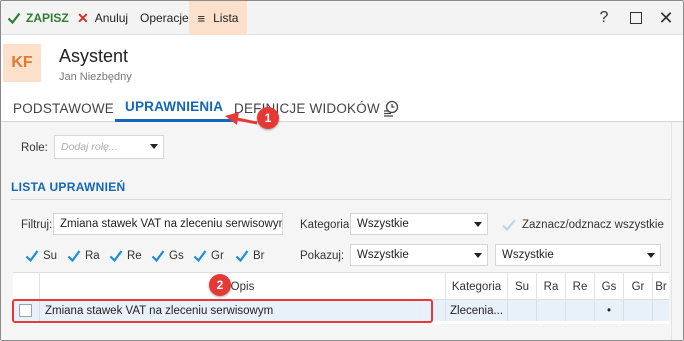 Image resolution: width=684 pixels, height=341 pixels. I want to click on column-header: Br, so click(660, 286).